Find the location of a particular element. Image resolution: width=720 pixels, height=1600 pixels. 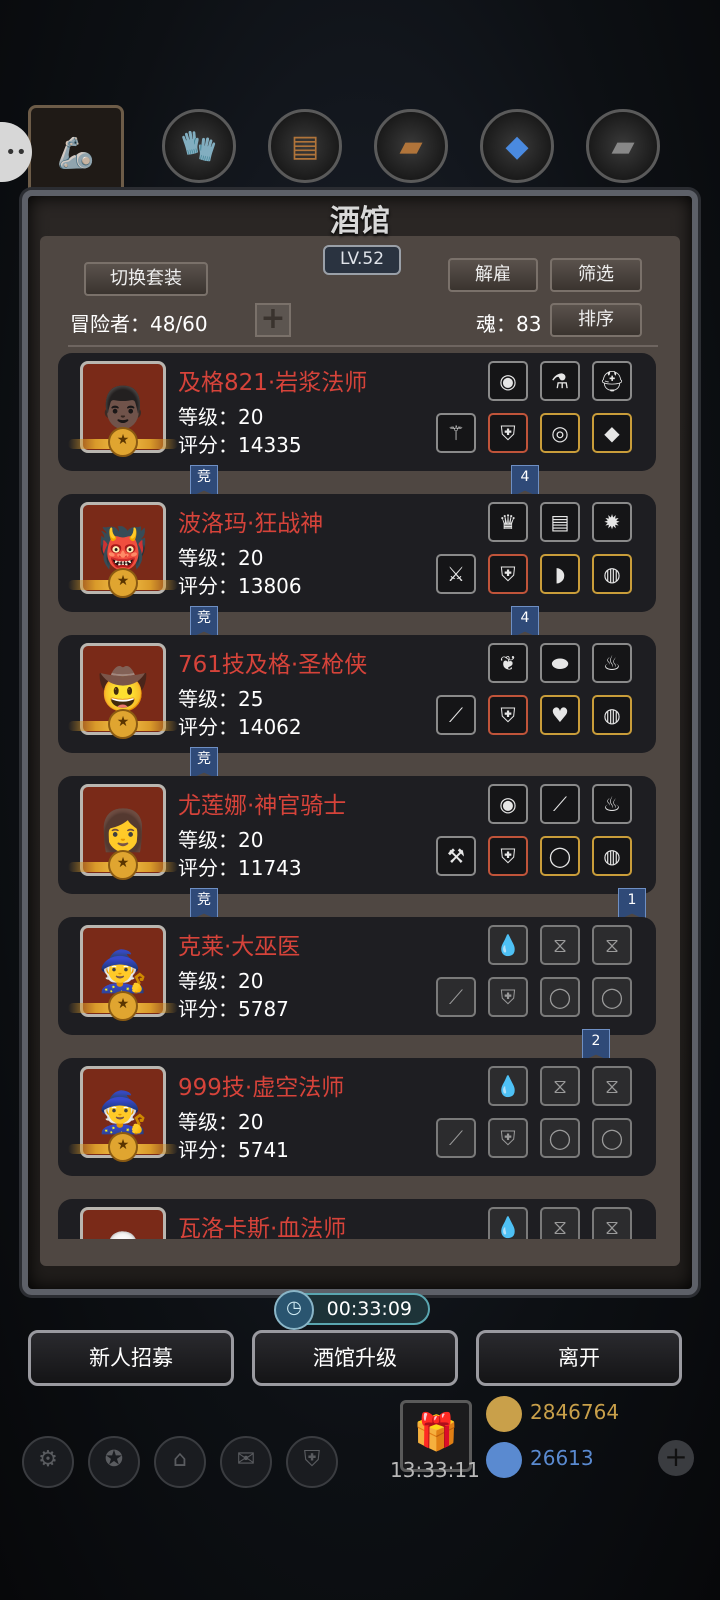

green-helmet-icon: ⛑ is located at coordinates (612, 381).